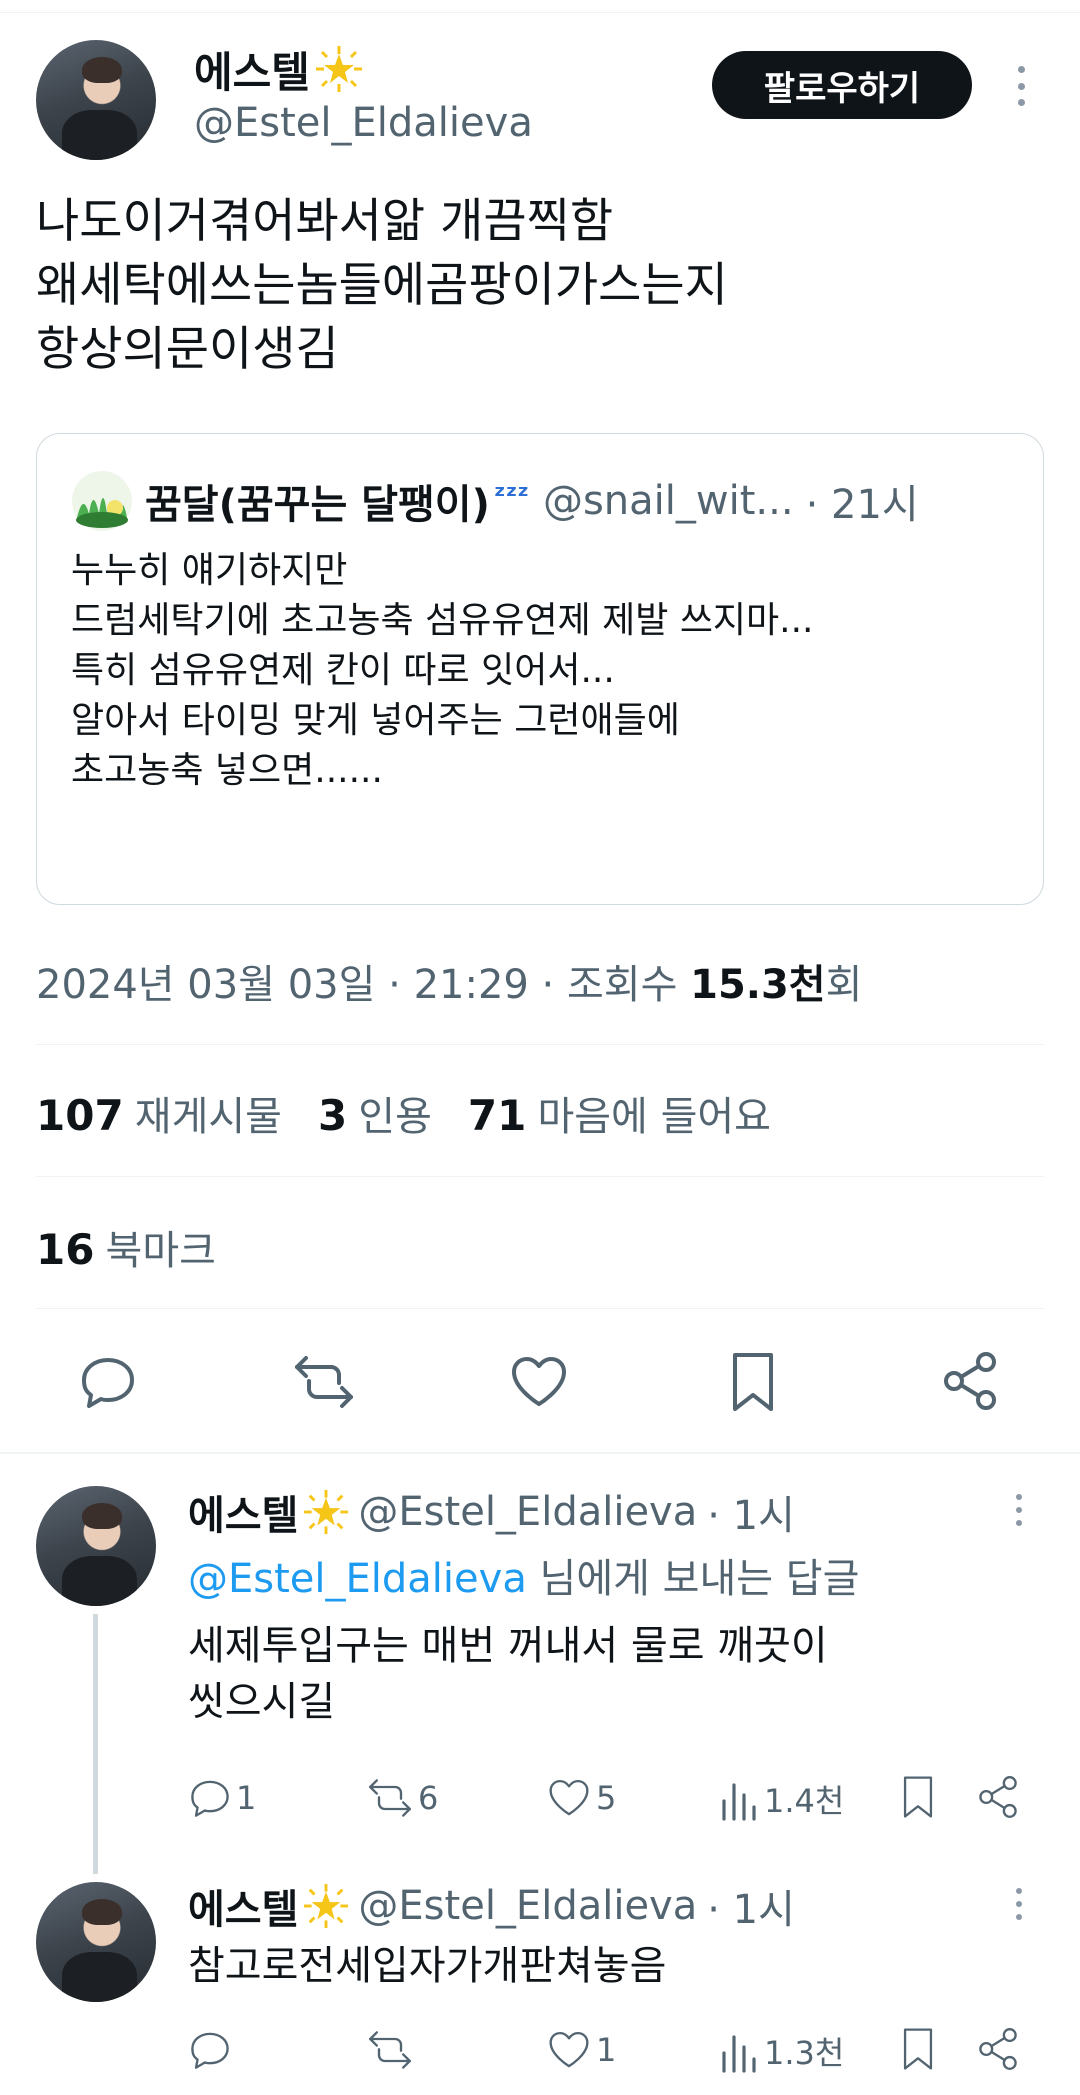  What do you see at coordinates (102, 501) in the screenshot?
I see `quote-avatar` at bounding box center [102, 501].